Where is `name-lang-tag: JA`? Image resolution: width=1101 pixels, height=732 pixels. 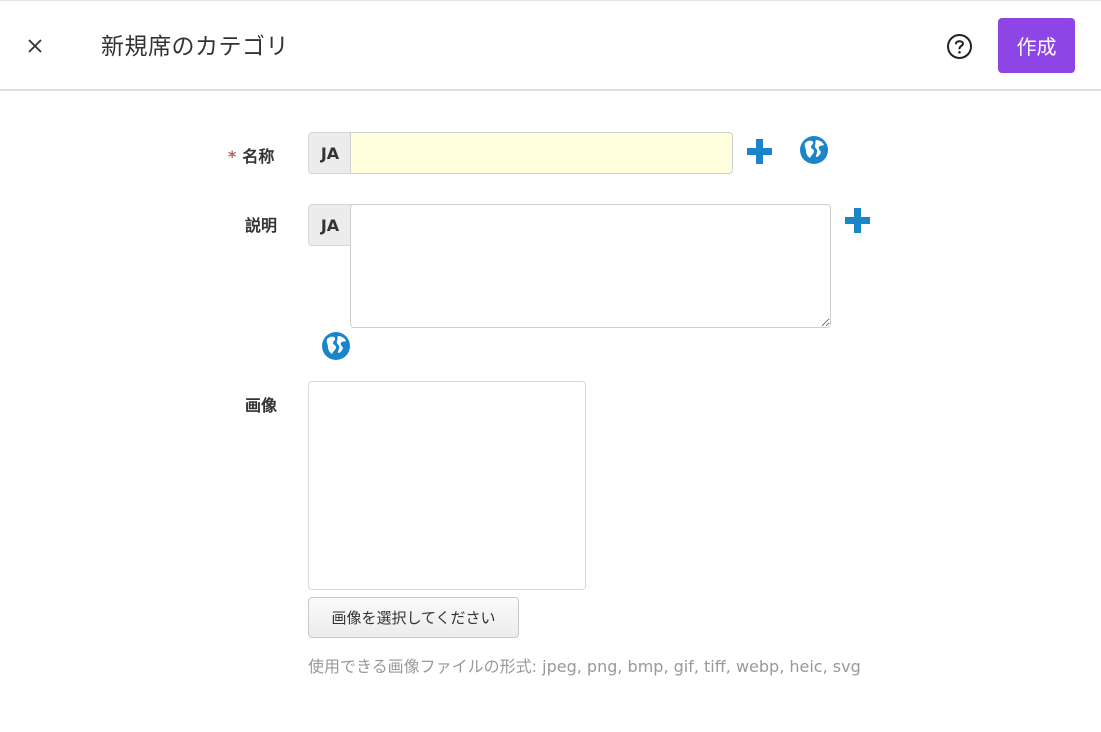 name-lang-tag: JA is located at coordinates (330, 153).